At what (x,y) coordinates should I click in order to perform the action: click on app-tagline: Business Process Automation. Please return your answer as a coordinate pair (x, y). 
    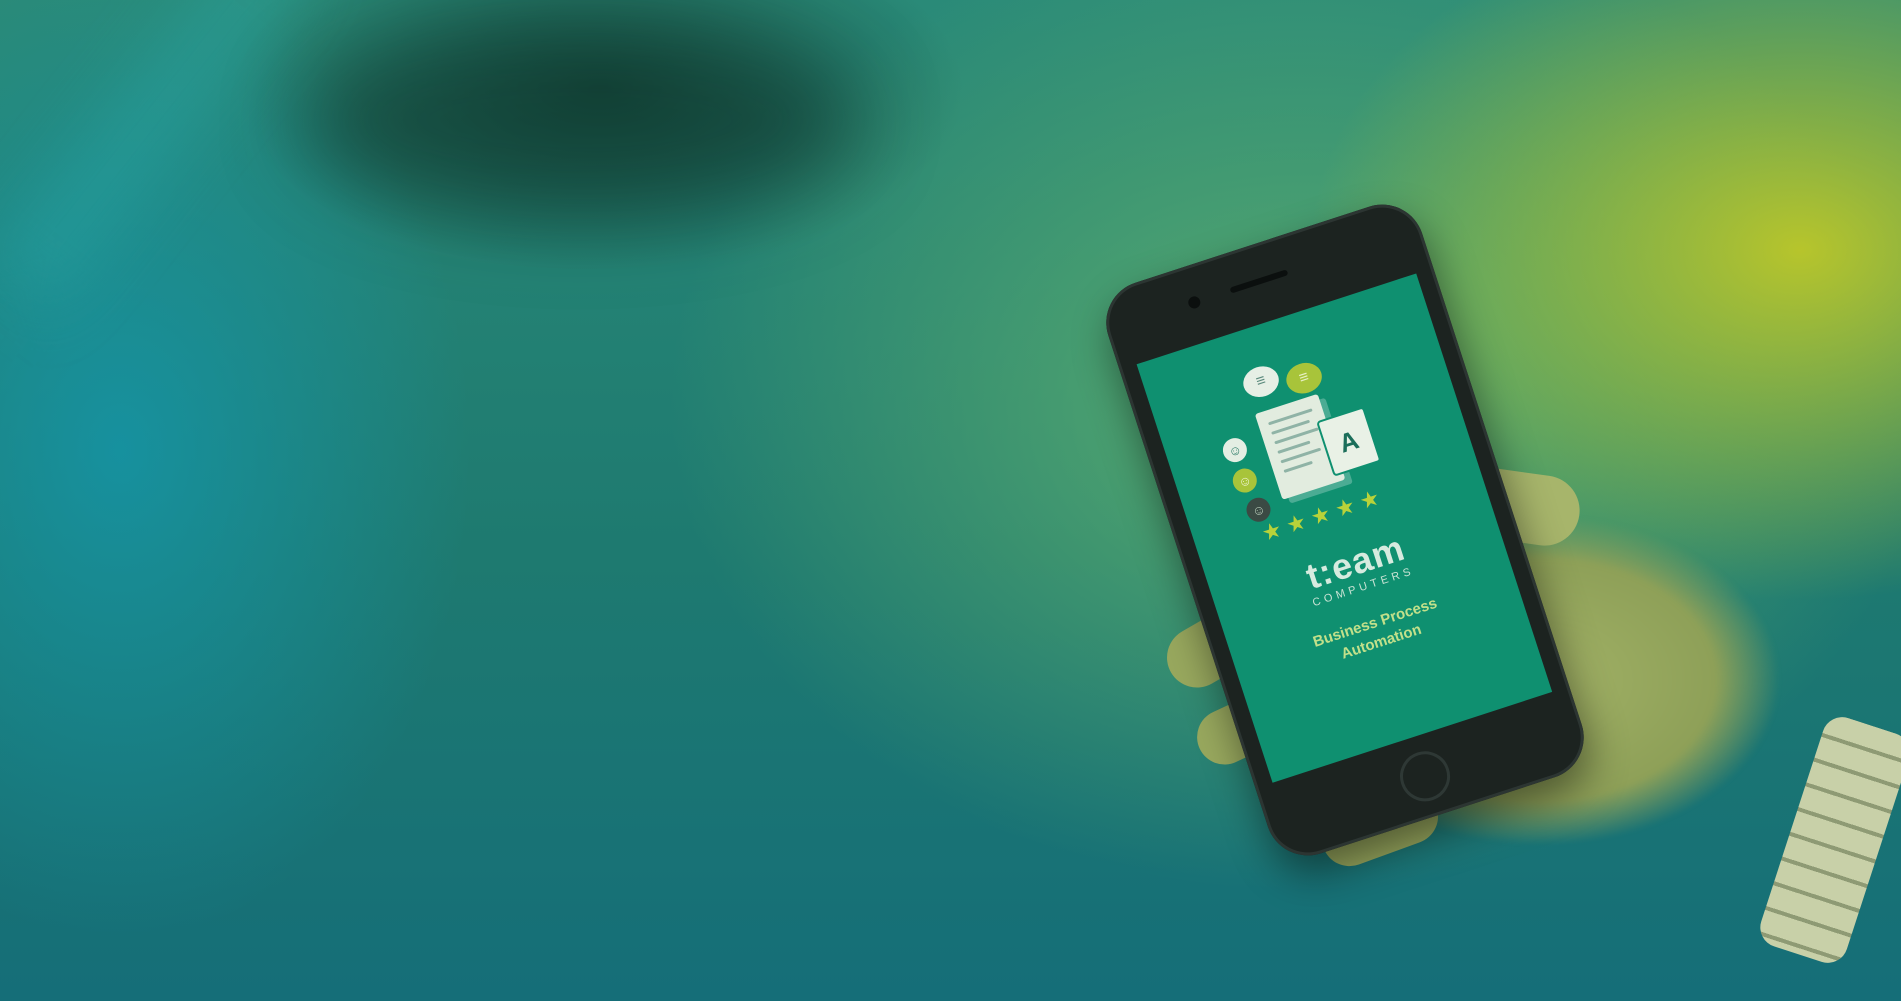
    Looking at the image, I should click on (1378, 633).